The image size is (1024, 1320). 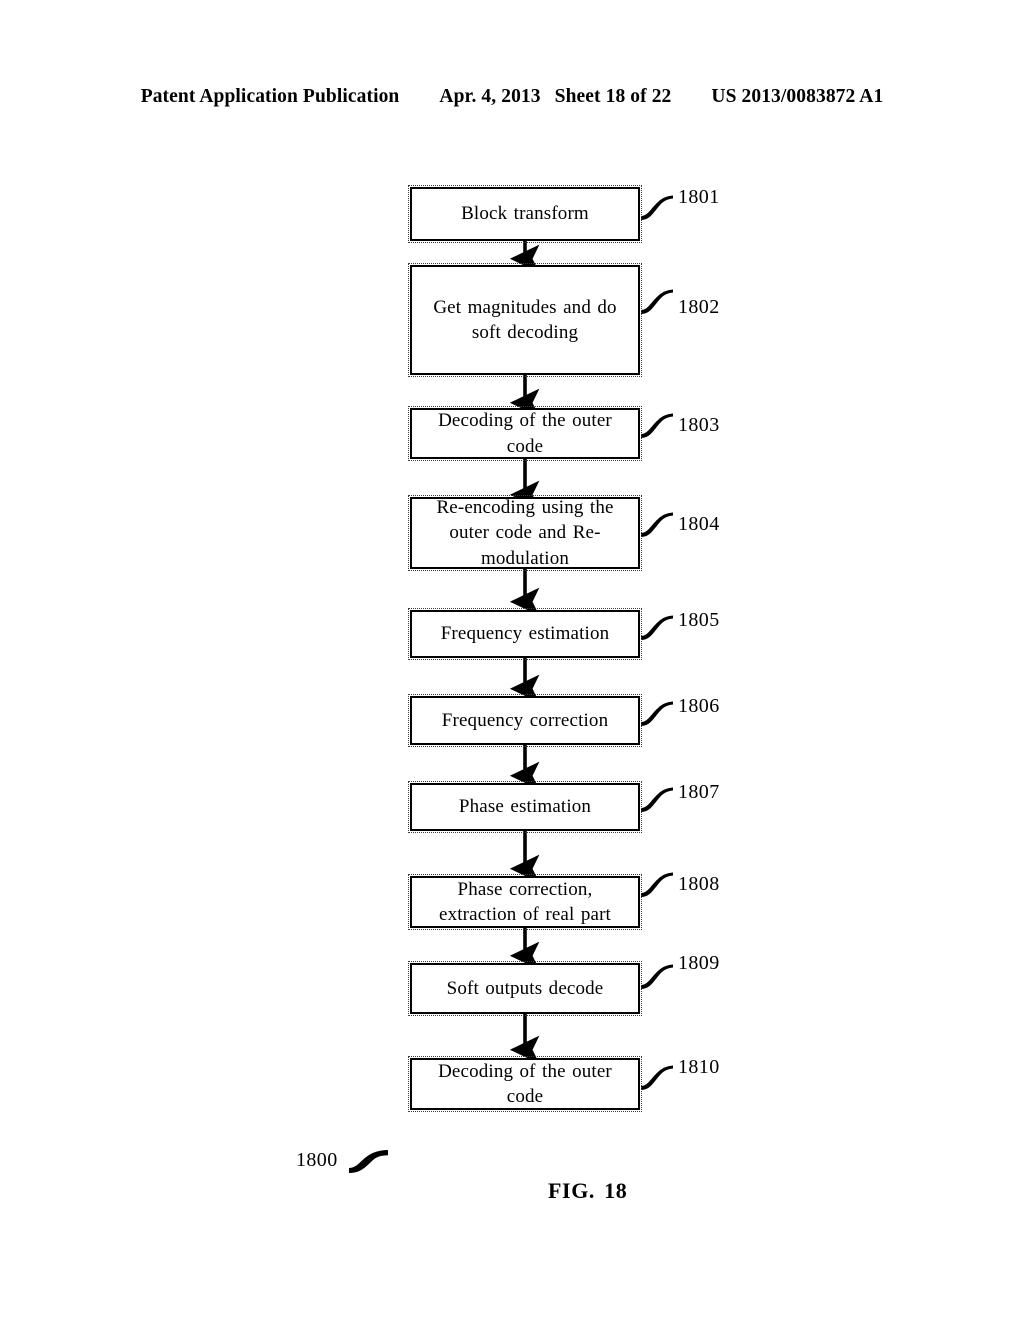 What do you see at coordinates (699, 425) in the screenshot?
I see `reference-number-1803: 1803` at bounding box center [699, 425].